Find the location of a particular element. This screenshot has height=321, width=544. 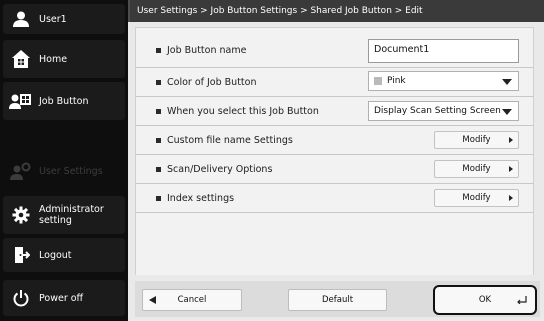

user-icon is located at coordinates (21, 19).